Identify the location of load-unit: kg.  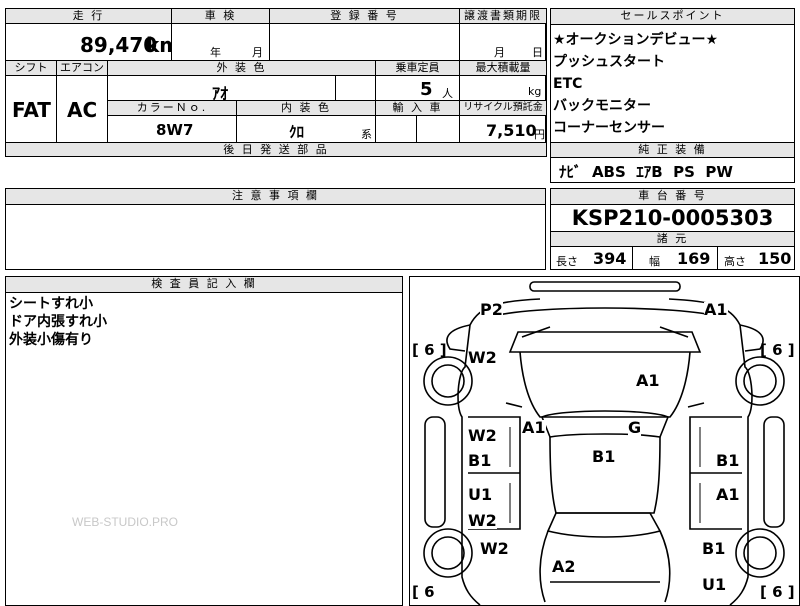
(535, 91).